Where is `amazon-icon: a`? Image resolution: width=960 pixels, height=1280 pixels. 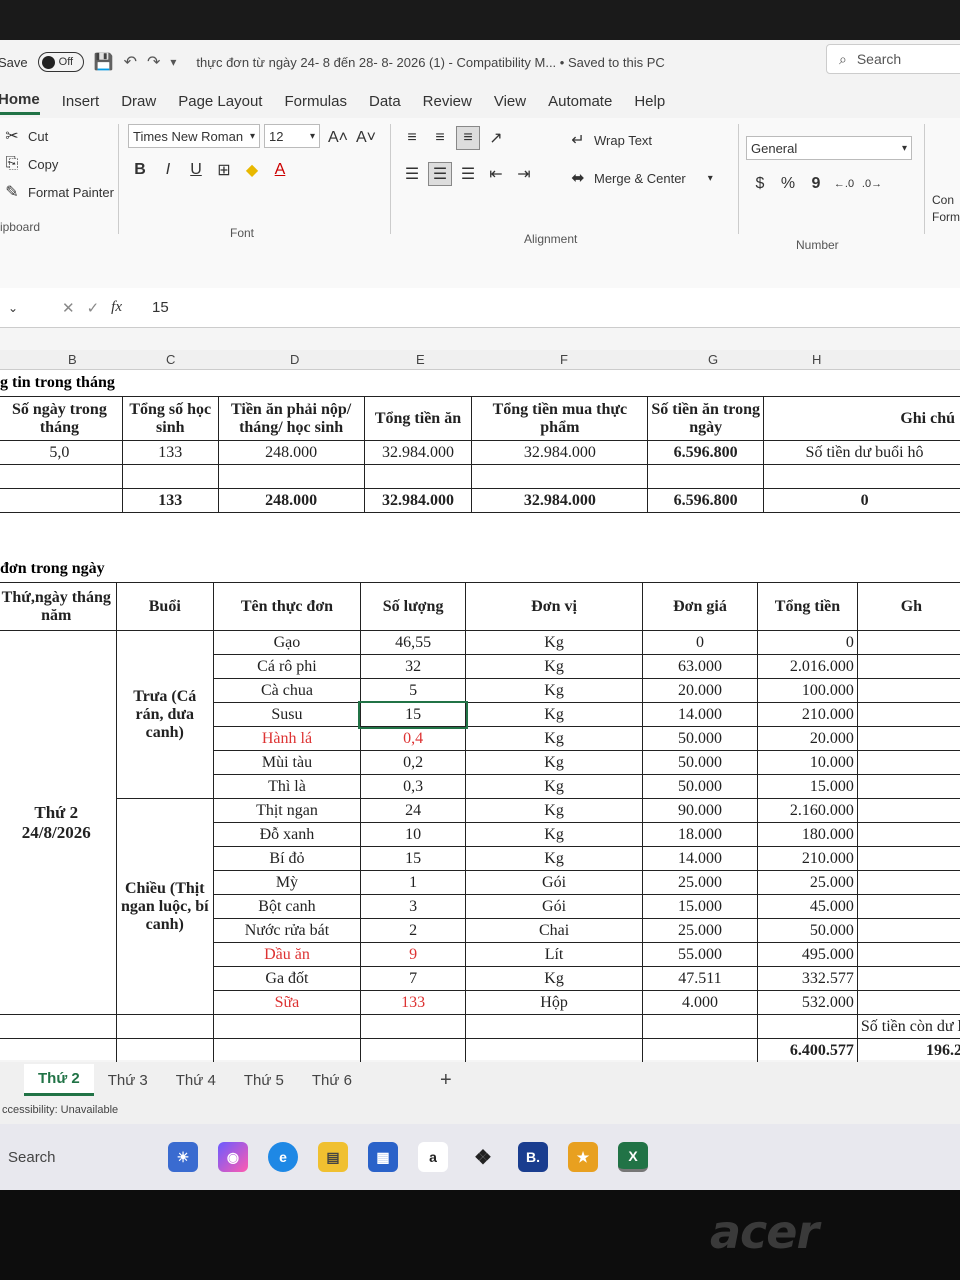 amazon-icon: a is located at coordinates (433, 1157).